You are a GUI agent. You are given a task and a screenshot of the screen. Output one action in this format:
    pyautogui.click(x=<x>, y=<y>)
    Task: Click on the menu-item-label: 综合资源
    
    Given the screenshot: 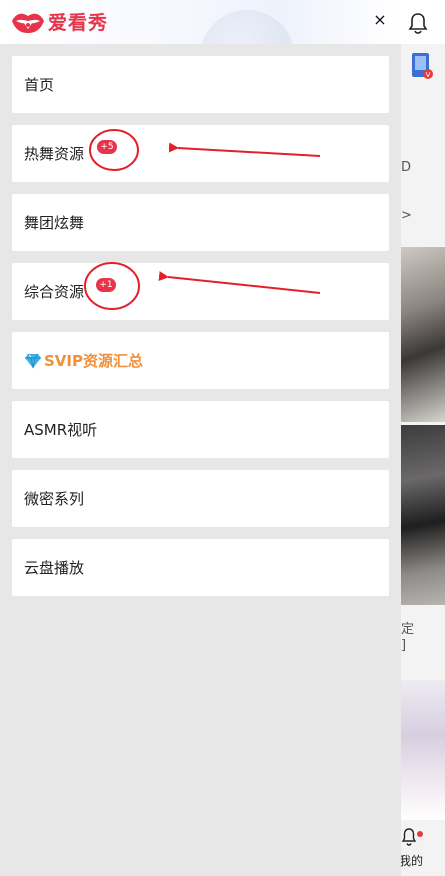 What is the action you would take?
    pyautogui.click(x=54, y=292)
    